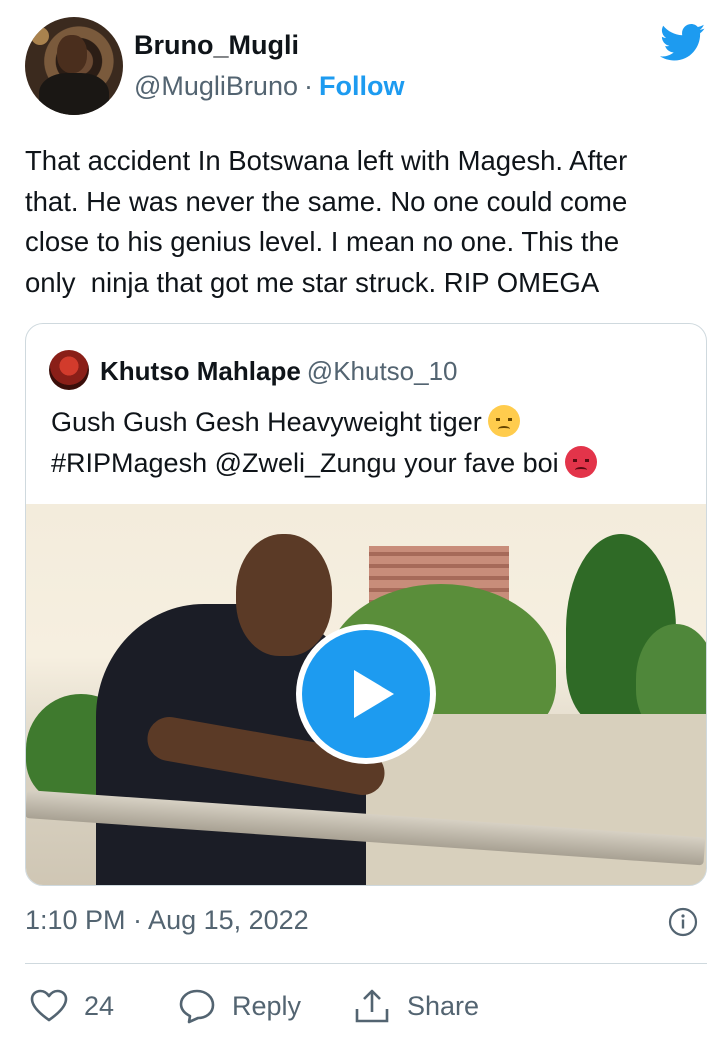 This screenshot has height=1042, width=720. I want to click on quoted-text-line-2-content: #RIPMagesh @Zweli_Zungu your fave boi, so click(305, 462).